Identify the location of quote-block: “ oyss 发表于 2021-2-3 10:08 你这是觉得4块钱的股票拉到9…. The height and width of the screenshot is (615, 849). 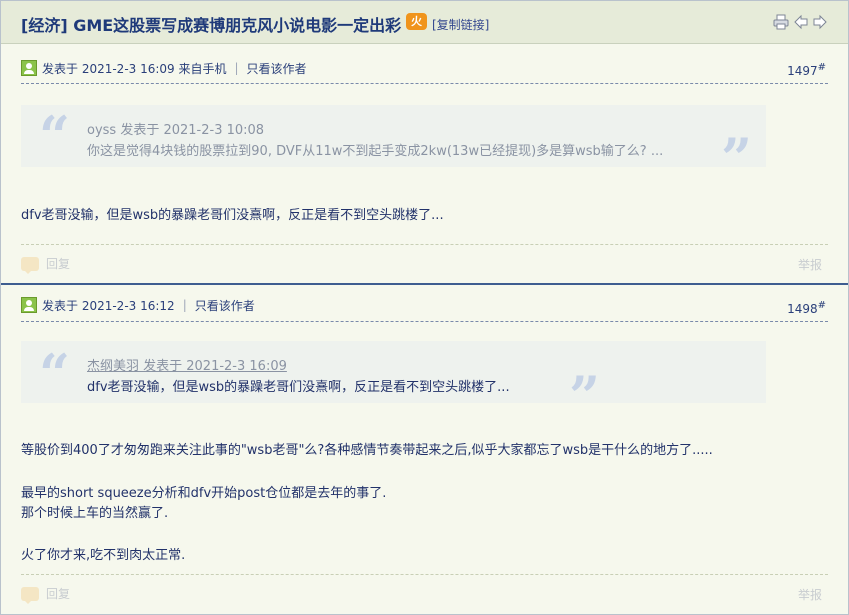
(393, 144).